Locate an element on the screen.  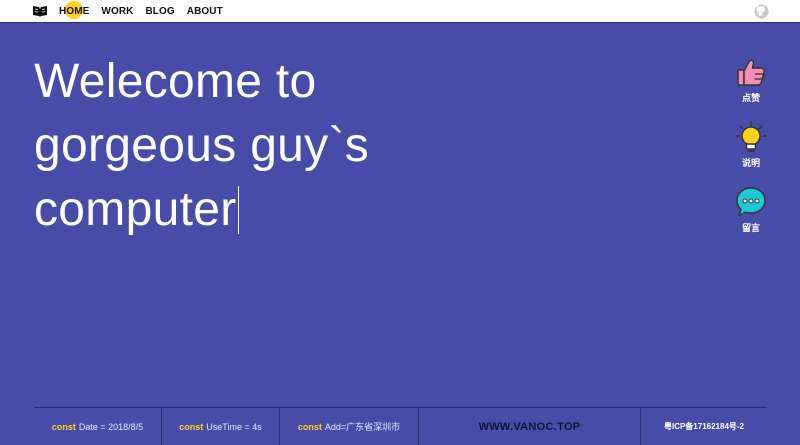
typing-caret is located at coordinates (238, 210).